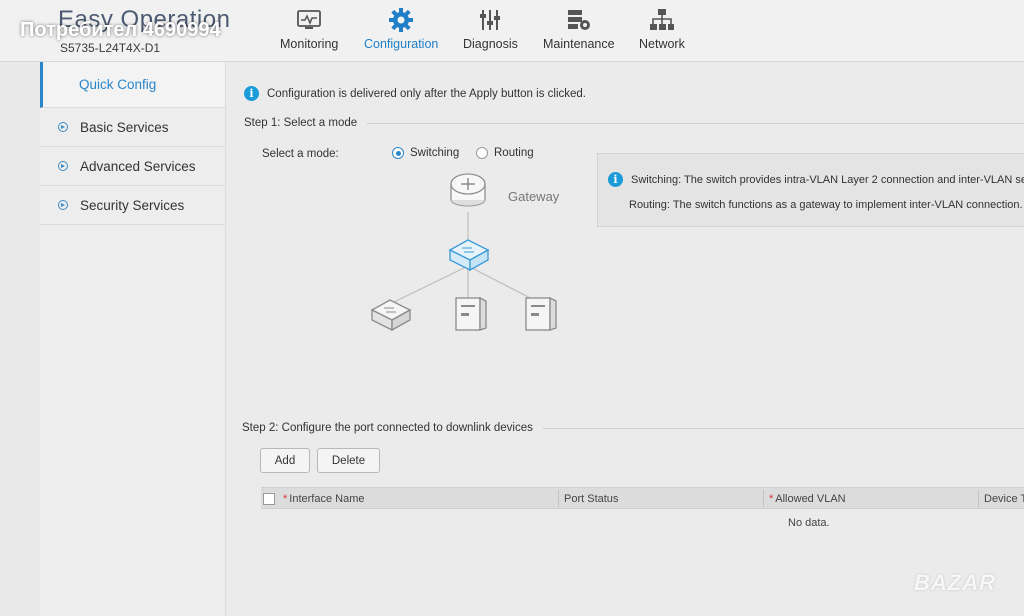 This screenshot has height=616, width=1024. Describe the element at coordinates (579, 20) in the screenshot. I see `server-gear-icon` at that location.